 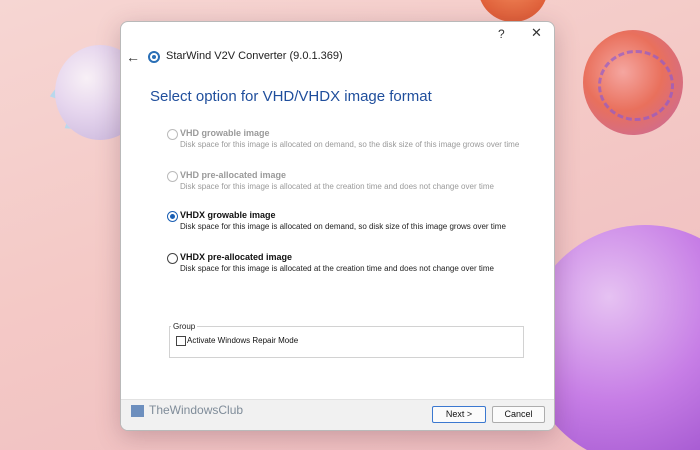 I want to click on watermark-text: TheWindowsClub, so click(x=196, y=410).